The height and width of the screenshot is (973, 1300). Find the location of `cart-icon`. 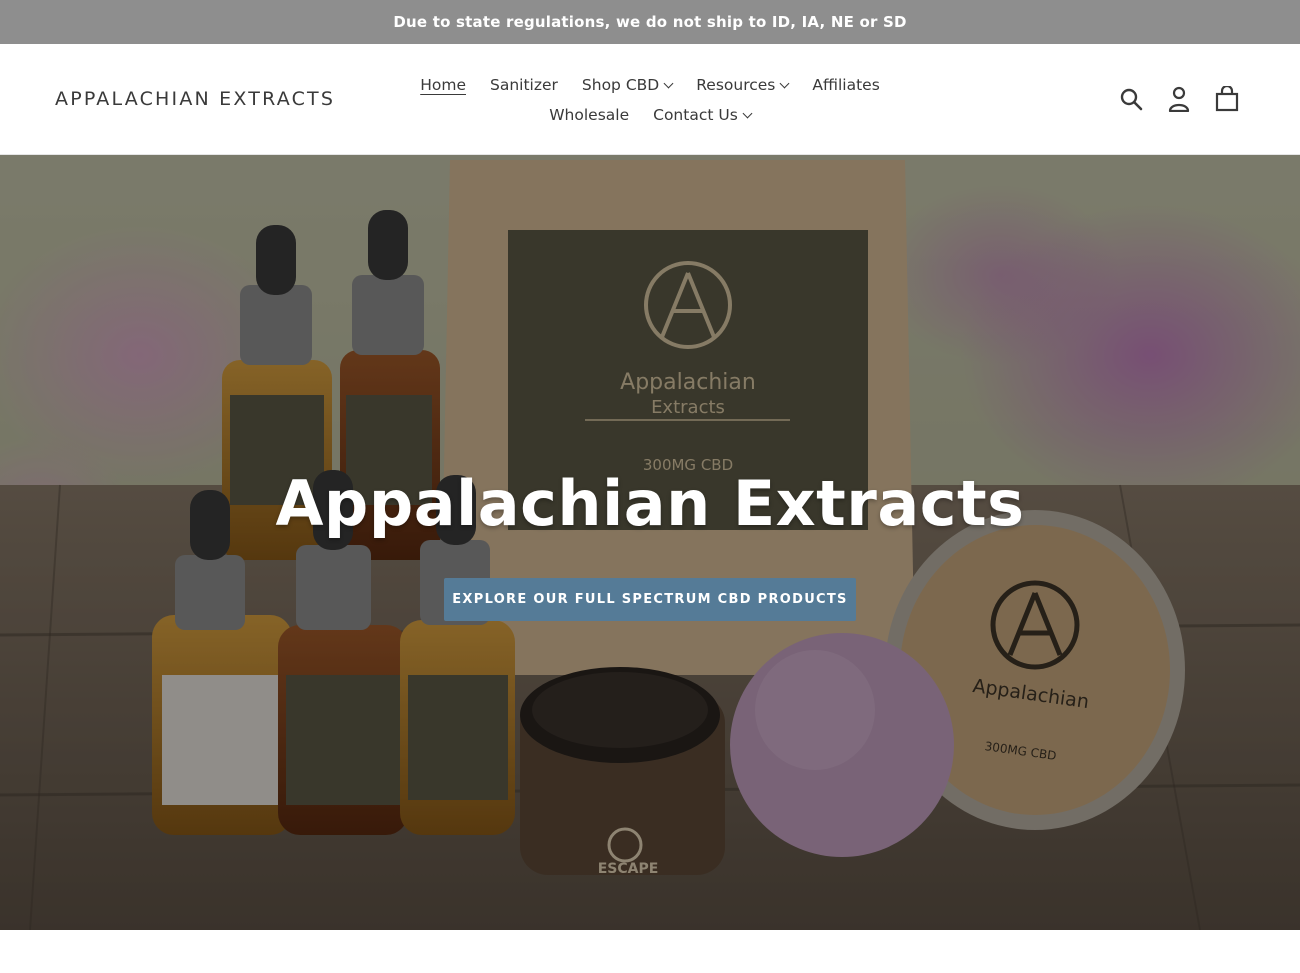

cart-icon is located at coordinates (1227, 99).